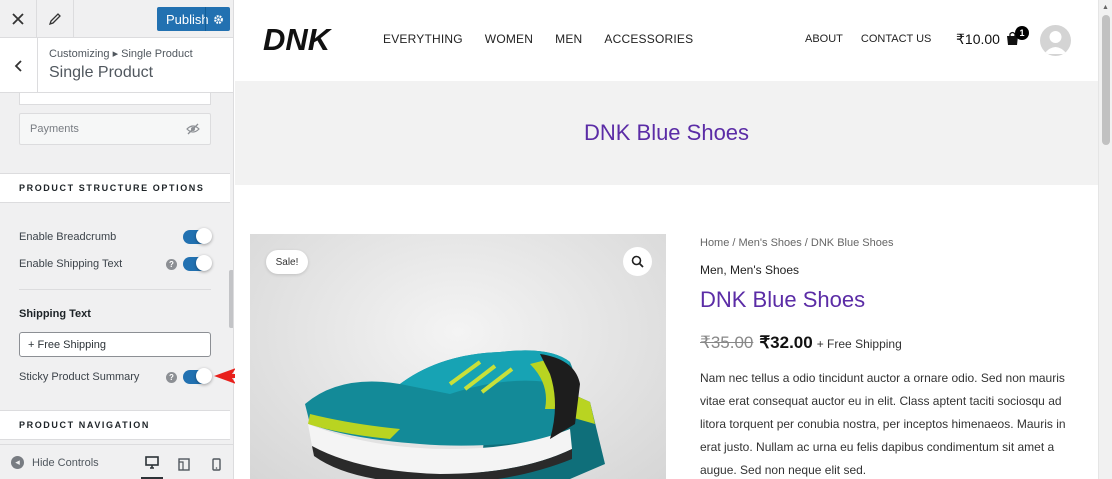  What do you see at coordinates (17, 462) in the screenshot?
I see `collapse-icon: ◂` at bounding box center [17, 462].